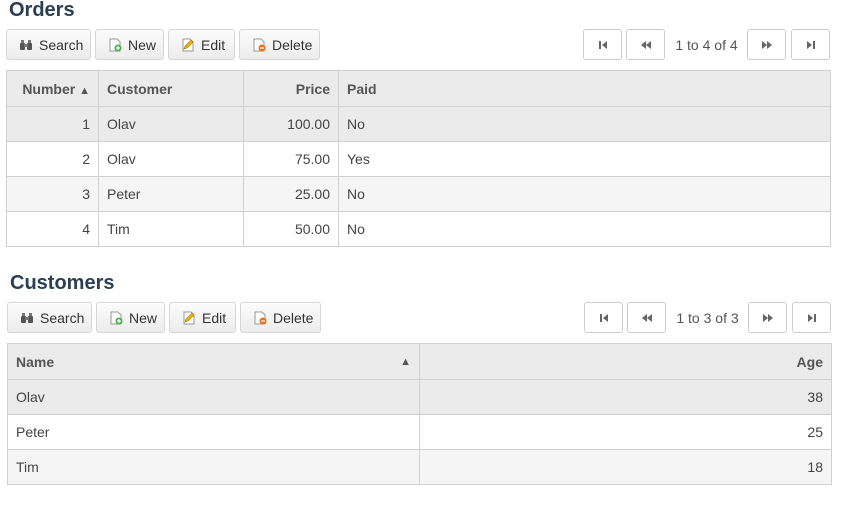 This screenshot has height=513, width=865. I want to click on orders-delete-label: Delete, so click(292, 44).